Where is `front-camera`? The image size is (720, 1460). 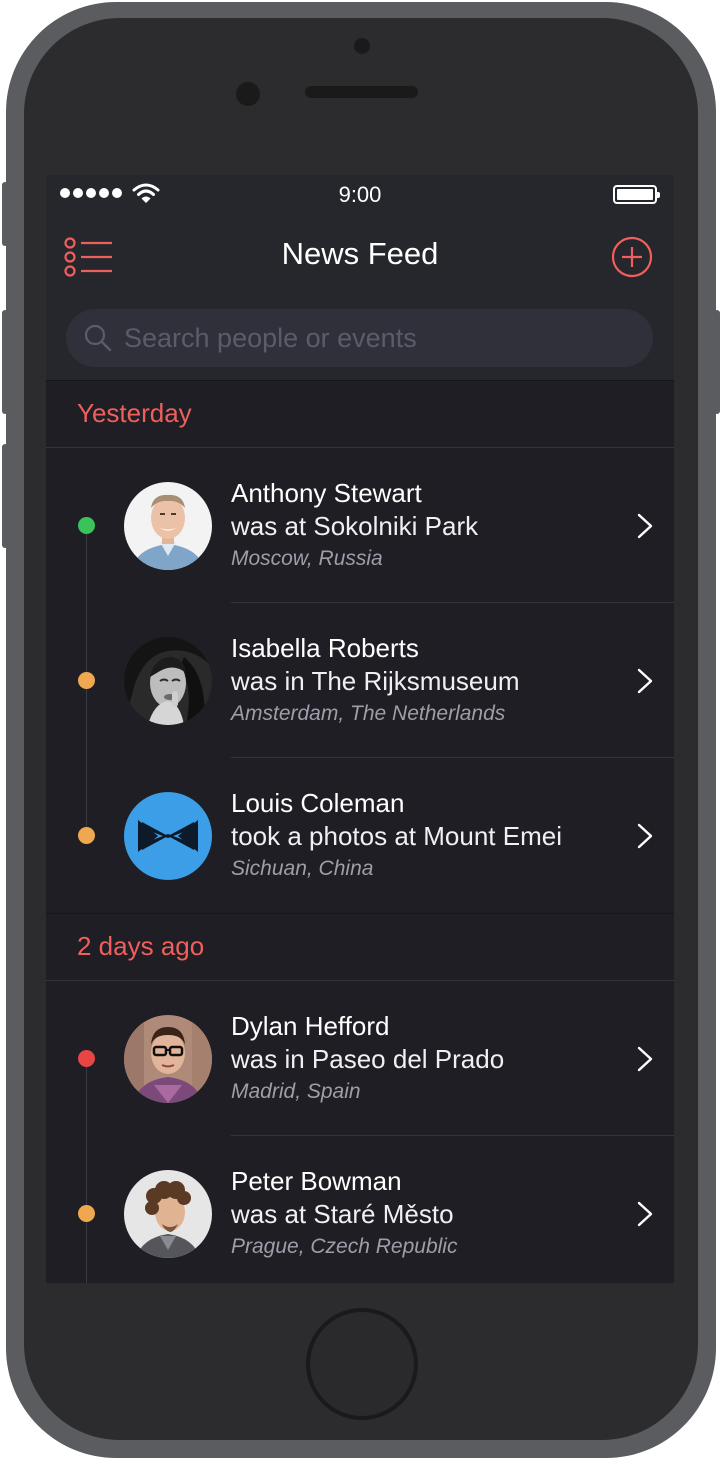
front-camera is located at coordinates (362, 46).